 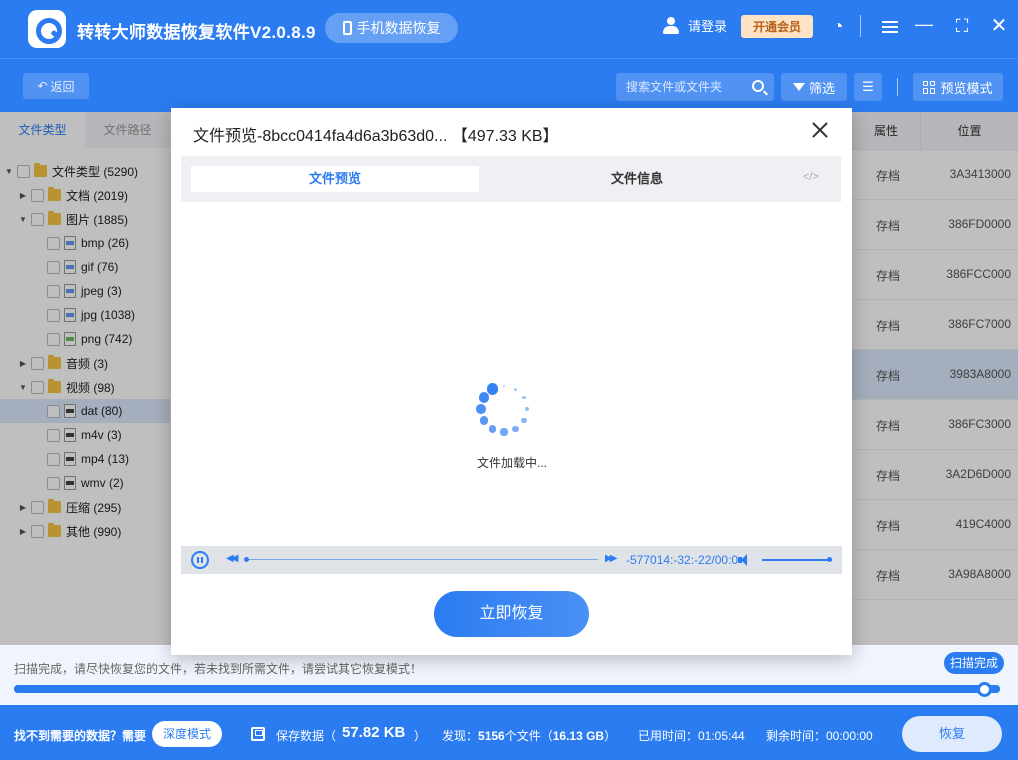 I want to click on tree-item: ▶ 压缩 (295), so click(x=85, y=507).